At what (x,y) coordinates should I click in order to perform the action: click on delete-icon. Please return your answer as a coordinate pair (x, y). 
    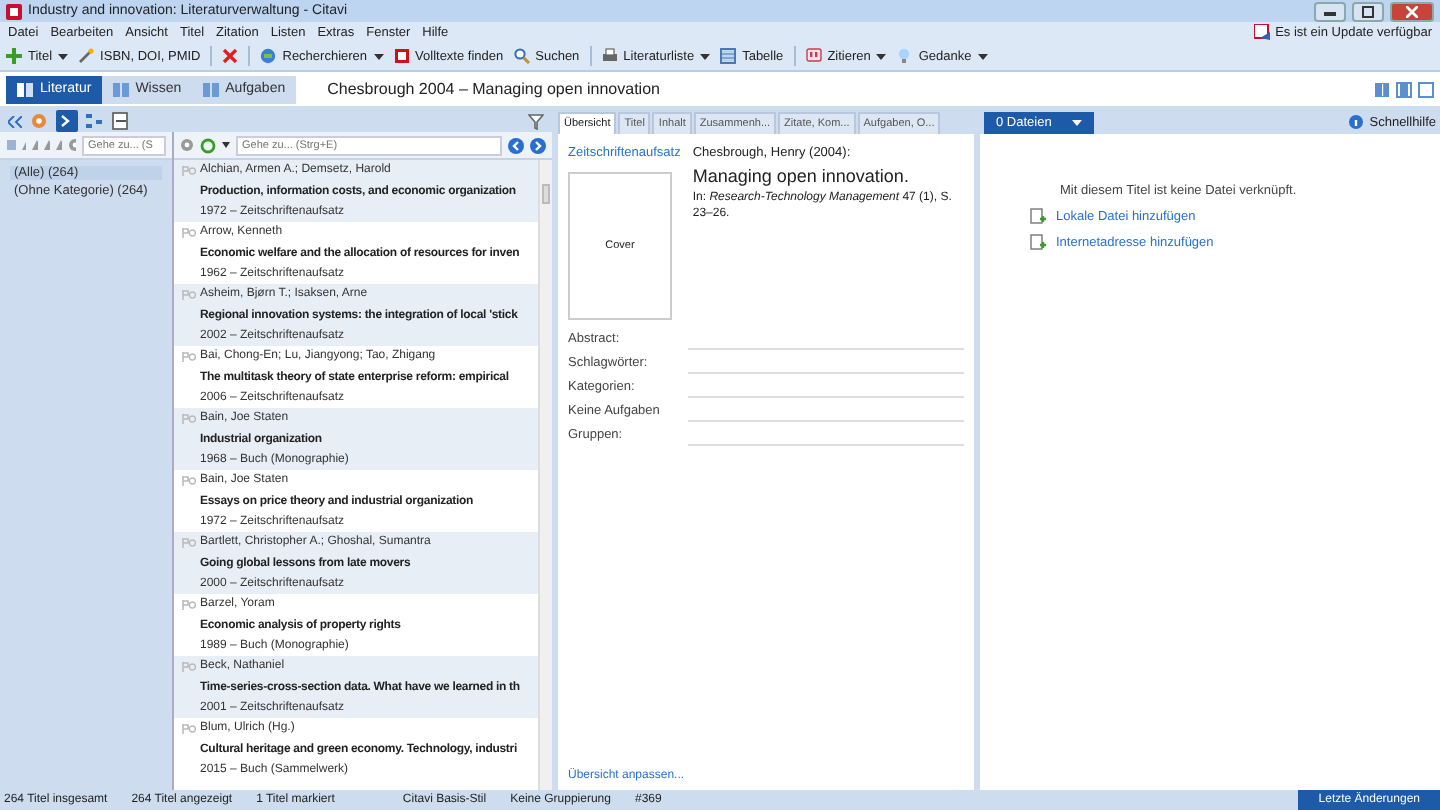
    Looking at the image, I should click on (230, 56).